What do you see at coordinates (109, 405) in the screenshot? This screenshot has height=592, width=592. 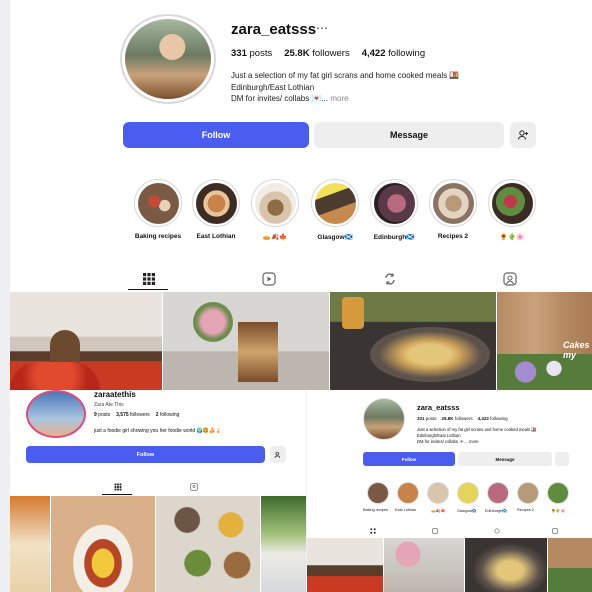 I see `nested-display-name: Zara Ate This` at bounding box center [109, 405].